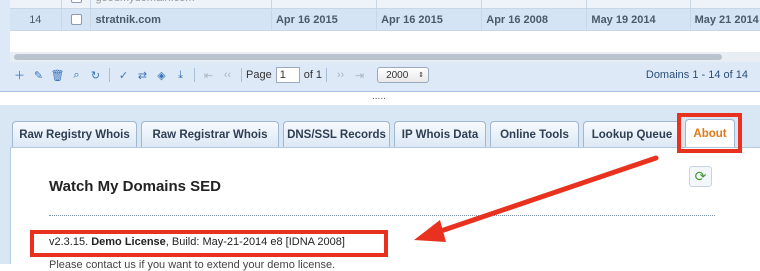  What do you see at coordinates (208, 75) in the screenshot?
I see `first-page-icon: ⇤` at bounding box center [208, 75].